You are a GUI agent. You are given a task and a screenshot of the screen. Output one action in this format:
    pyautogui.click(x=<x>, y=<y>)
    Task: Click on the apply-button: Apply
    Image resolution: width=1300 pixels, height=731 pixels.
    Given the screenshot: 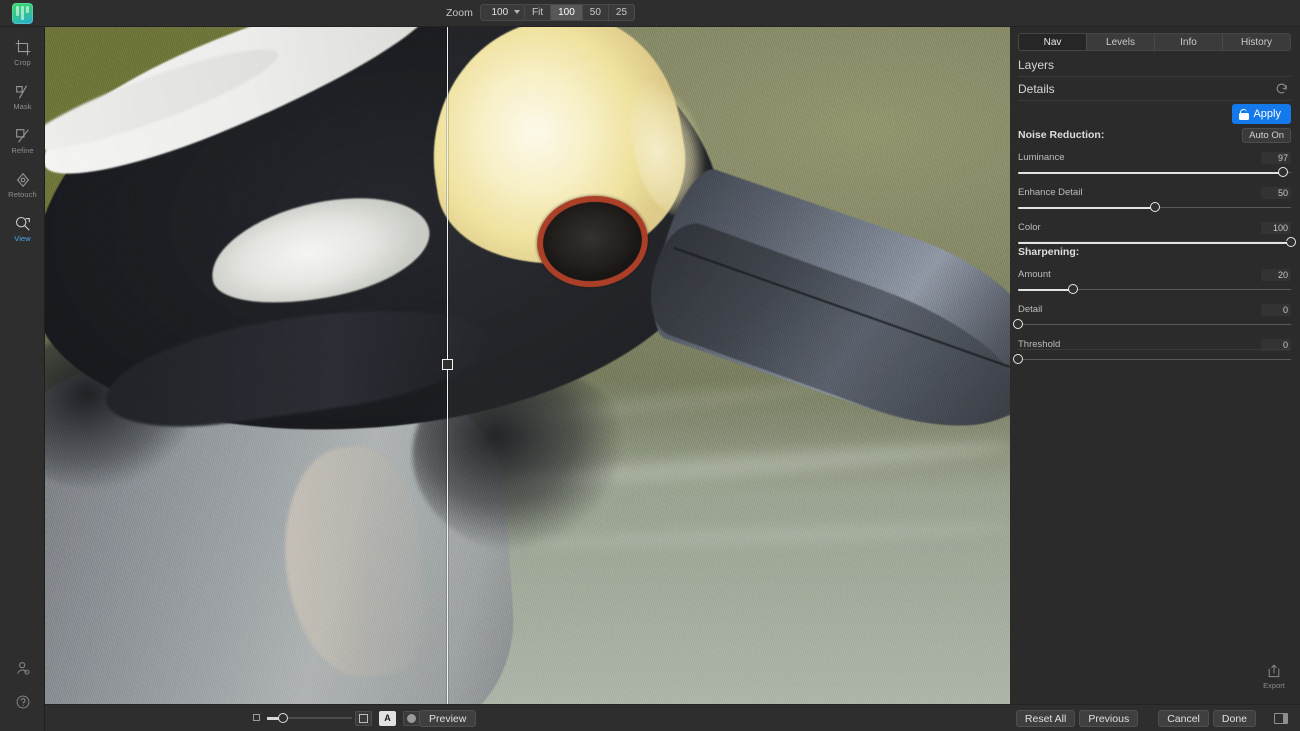 What is the action you would take?
    pyautogui.click(x=1261, y=114)
    